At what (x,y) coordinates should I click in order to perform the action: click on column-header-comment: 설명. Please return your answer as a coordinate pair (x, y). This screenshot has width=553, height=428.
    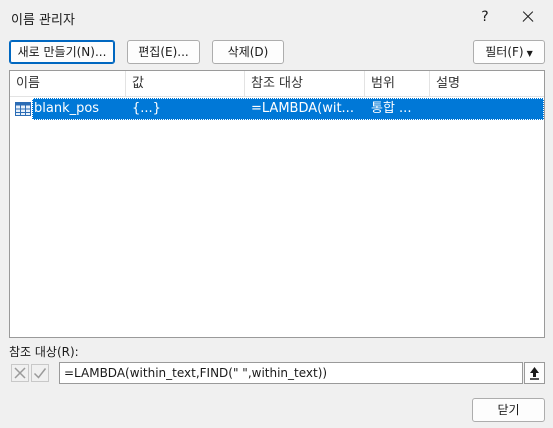
    Looking at the image, I should click on (487, 83).